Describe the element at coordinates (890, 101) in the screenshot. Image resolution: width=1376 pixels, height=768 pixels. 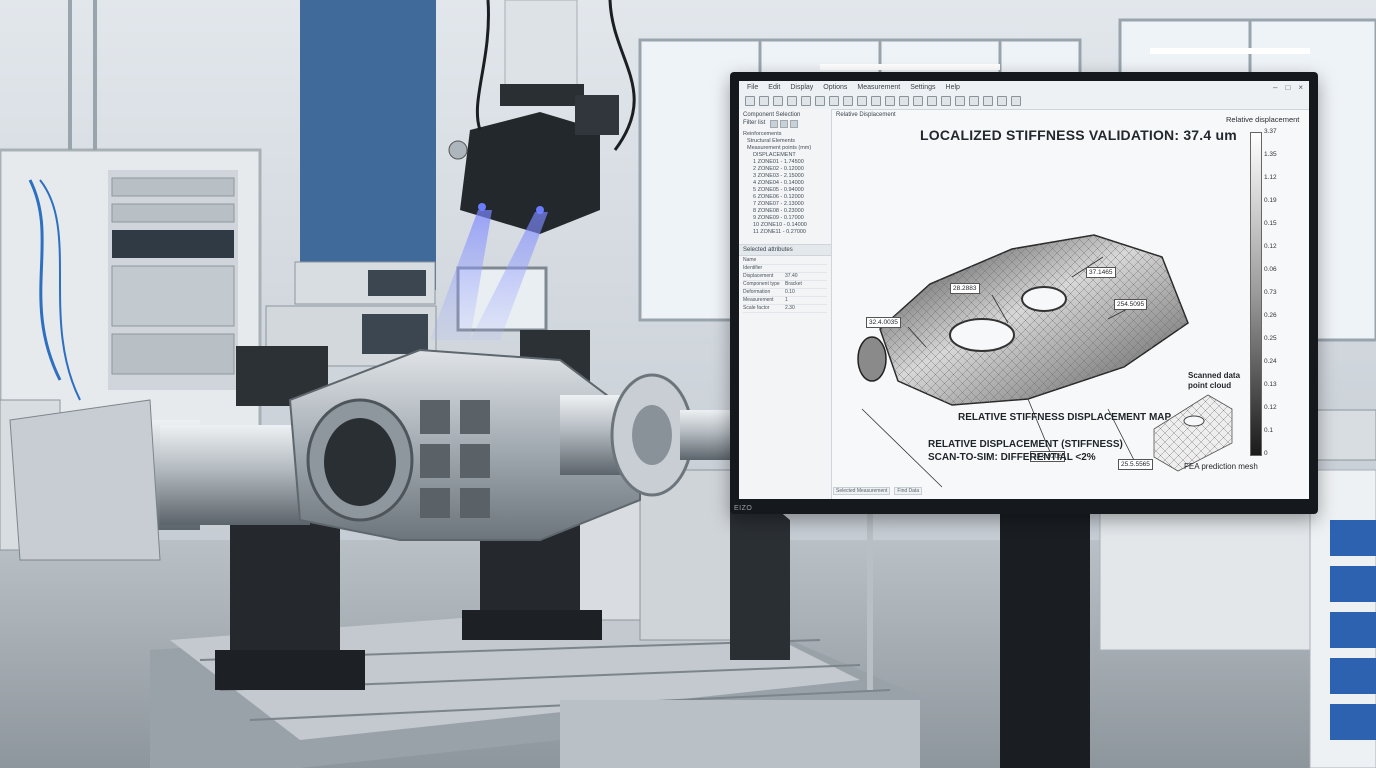
I see `rotate-icon` at that location.